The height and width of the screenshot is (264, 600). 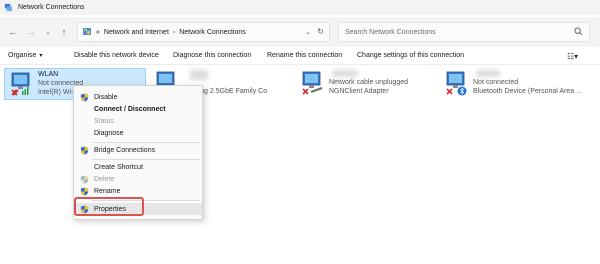 I want to click on view-options-icon: ☷▾, so click(x=574, y=57).